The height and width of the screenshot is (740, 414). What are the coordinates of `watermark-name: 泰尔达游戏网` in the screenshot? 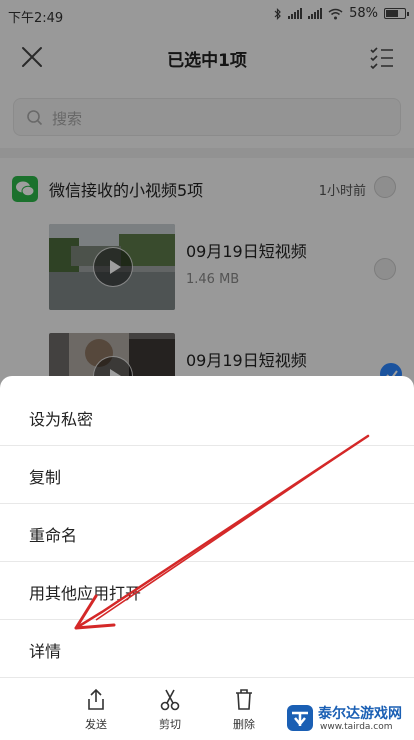 It's located at (360, 714).